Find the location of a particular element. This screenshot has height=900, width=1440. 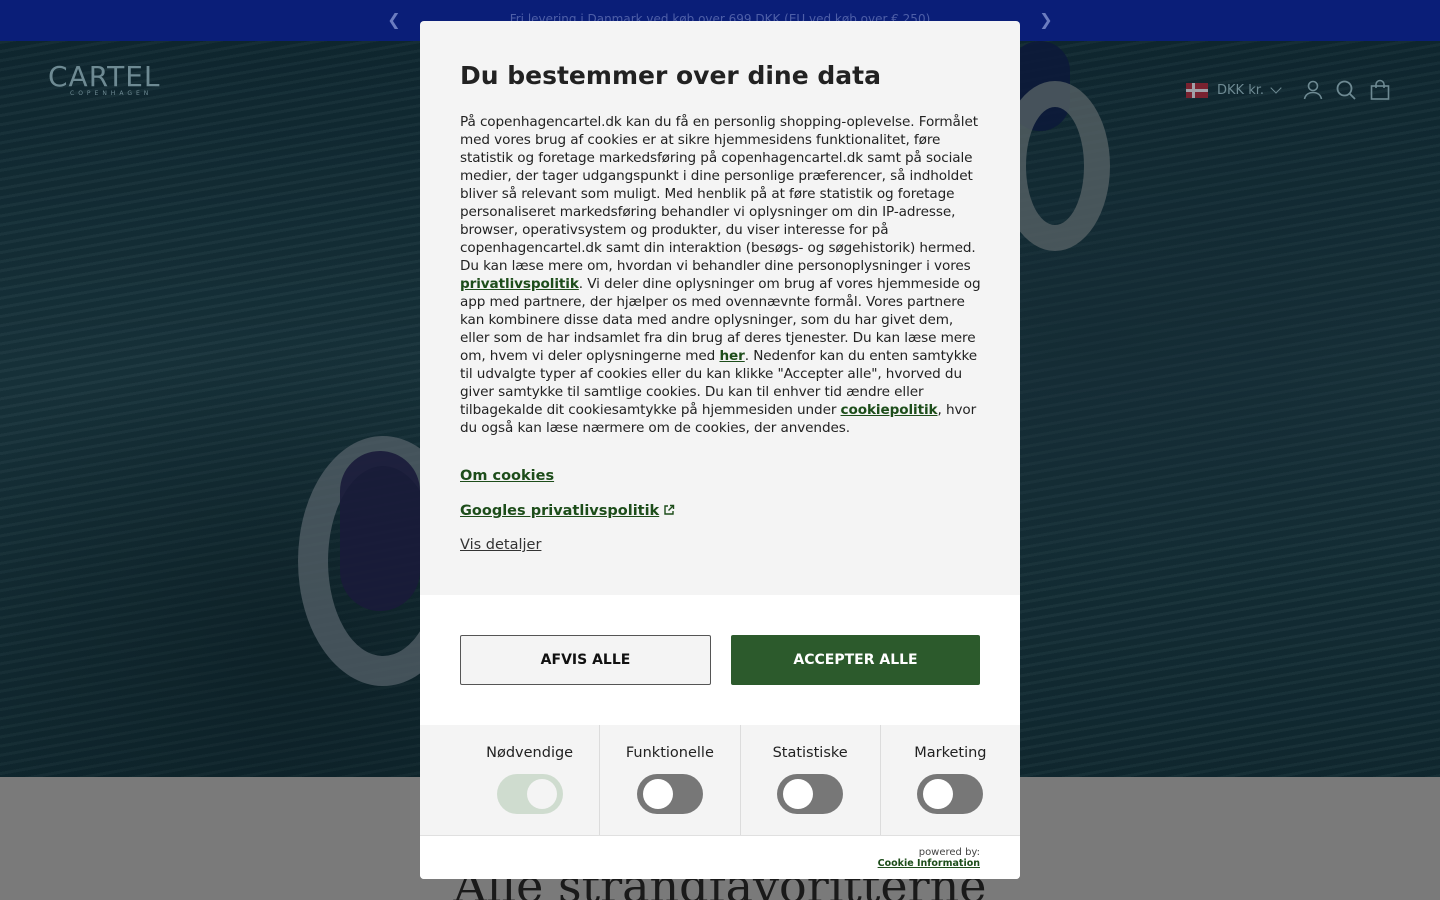

toggle-label: Statistiske is located at coordinates (810, 753).